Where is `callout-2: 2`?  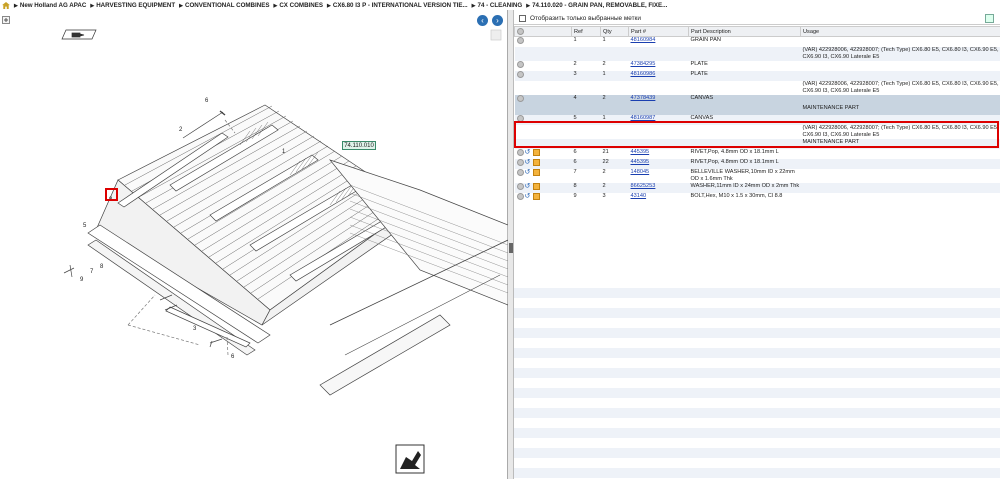
callout-2: 2 is located at coordinates (181, 130).